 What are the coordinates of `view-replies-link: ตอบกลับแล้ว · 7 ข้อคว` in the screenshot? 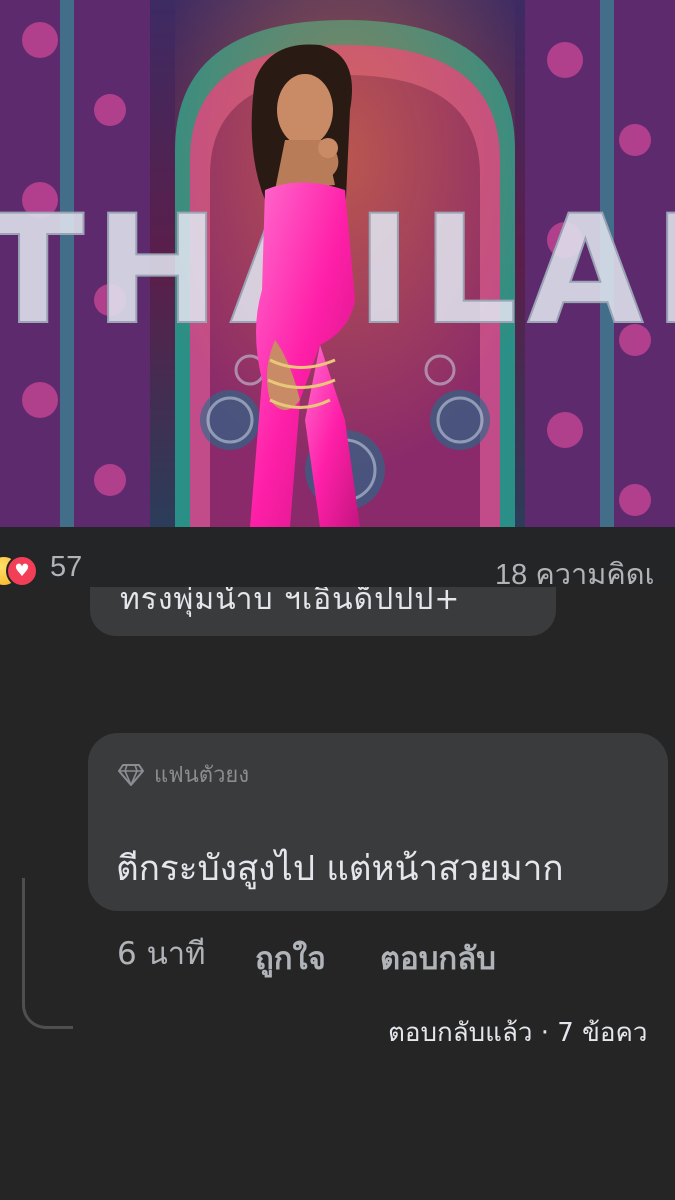 It's located at (517, 1032).